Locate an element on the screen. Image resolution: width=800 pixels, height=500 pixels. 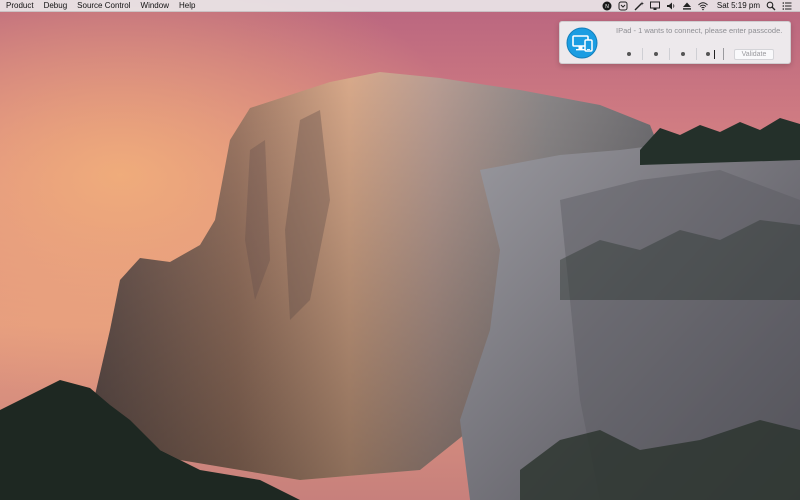
passcode-input: Validate is located at coordinates (699, 54).